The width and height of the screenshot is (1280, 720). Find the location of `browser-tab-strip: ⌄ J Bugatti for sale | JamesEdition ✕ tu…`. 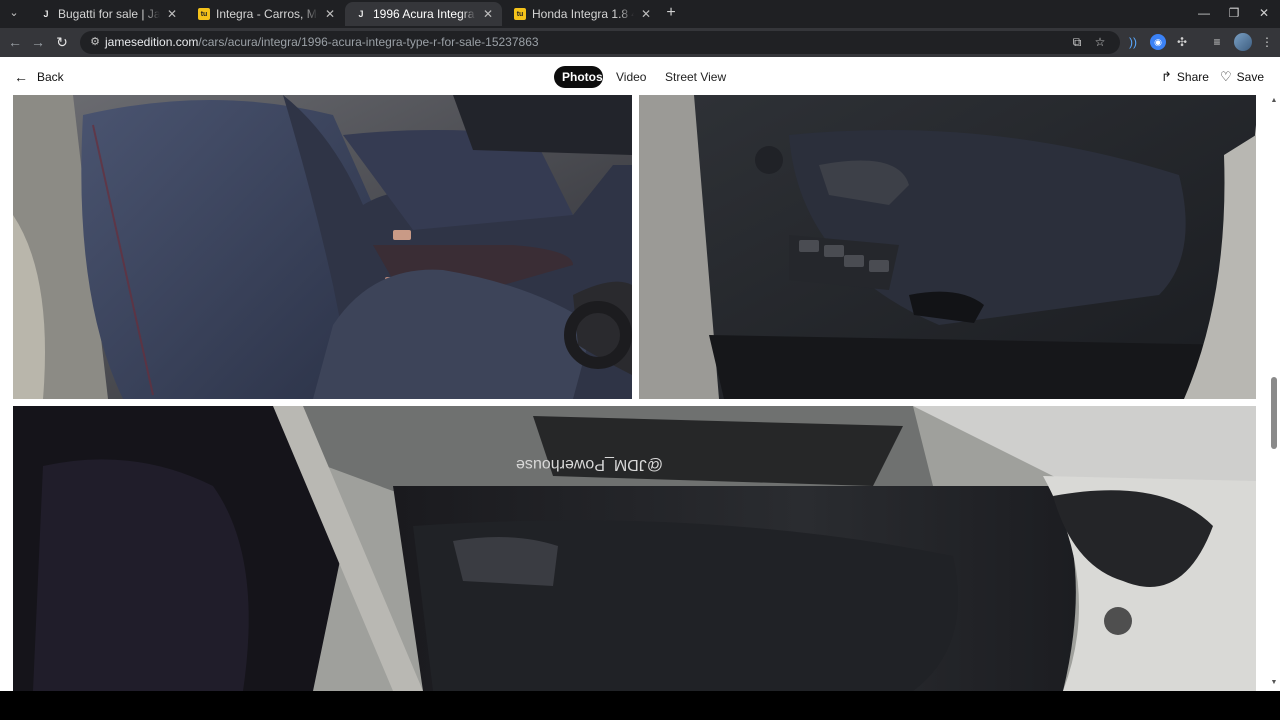

browser-tab-strip: ⌄ J Bugatti for sale | JamesEdition ✕ tu… is located at coordinates (640, 14).